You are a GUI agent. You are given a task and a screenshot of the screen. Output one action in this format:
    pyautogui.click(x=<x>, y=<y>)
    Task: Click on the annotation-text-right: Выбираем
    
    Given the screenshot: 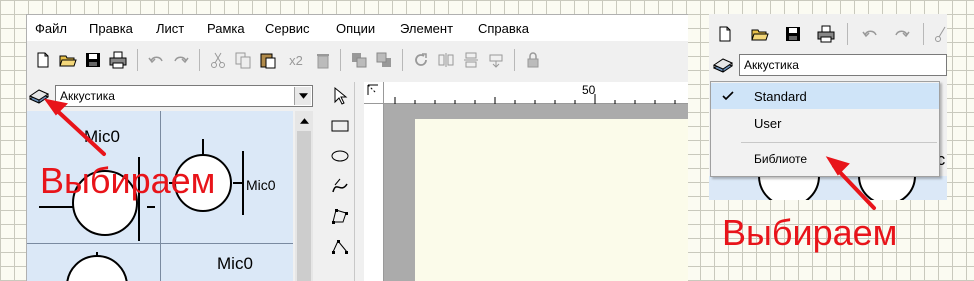 What is the action you would take?
    pyautogui.click(x=810, y=232)
    